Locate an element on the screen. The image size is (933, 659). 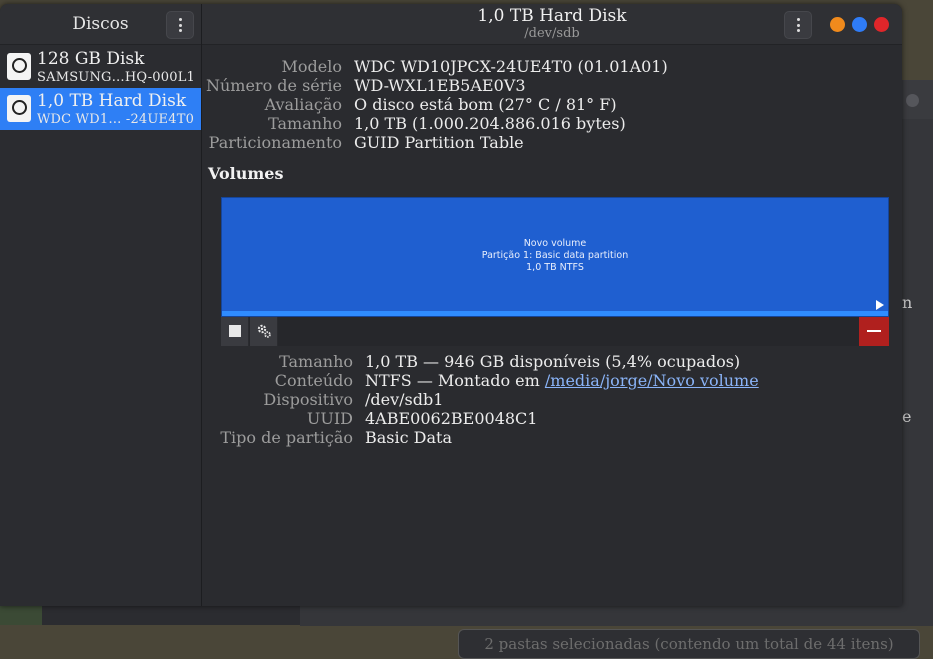
disk-name: 128 GB Disk is located at coordinates (91, 59).